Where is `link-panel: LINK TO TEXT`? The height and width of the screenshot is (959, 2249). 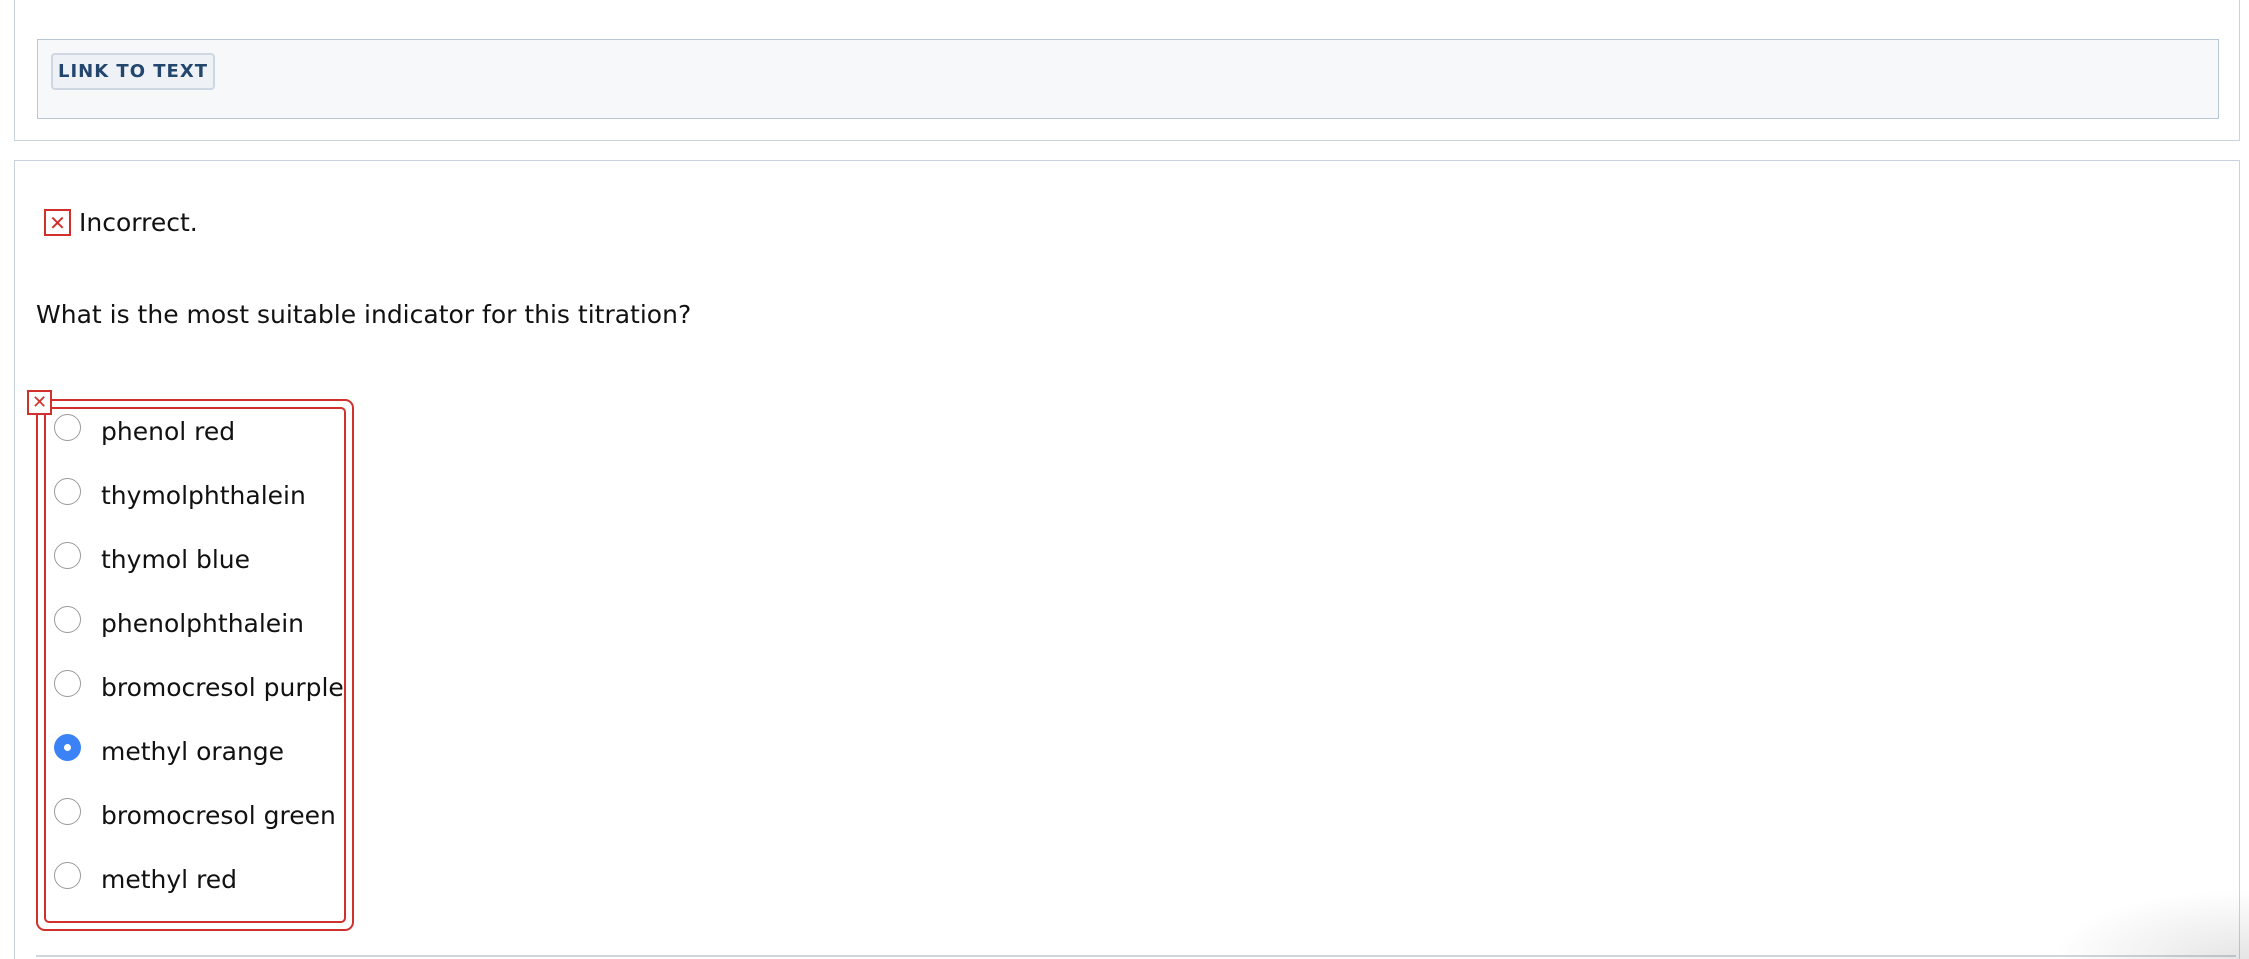 link-panel: LINK TO TEXT is located at coordinates (1127, 70).